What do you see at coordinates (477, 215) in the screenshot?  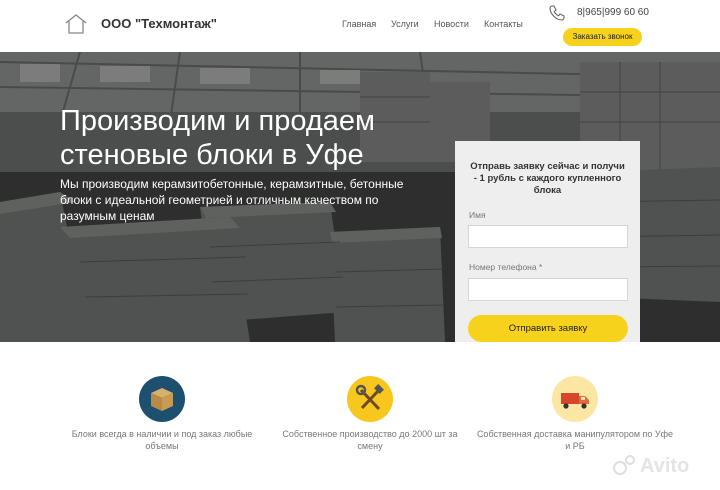 I see `name-label: Имя` at bounding box center [477, 215].